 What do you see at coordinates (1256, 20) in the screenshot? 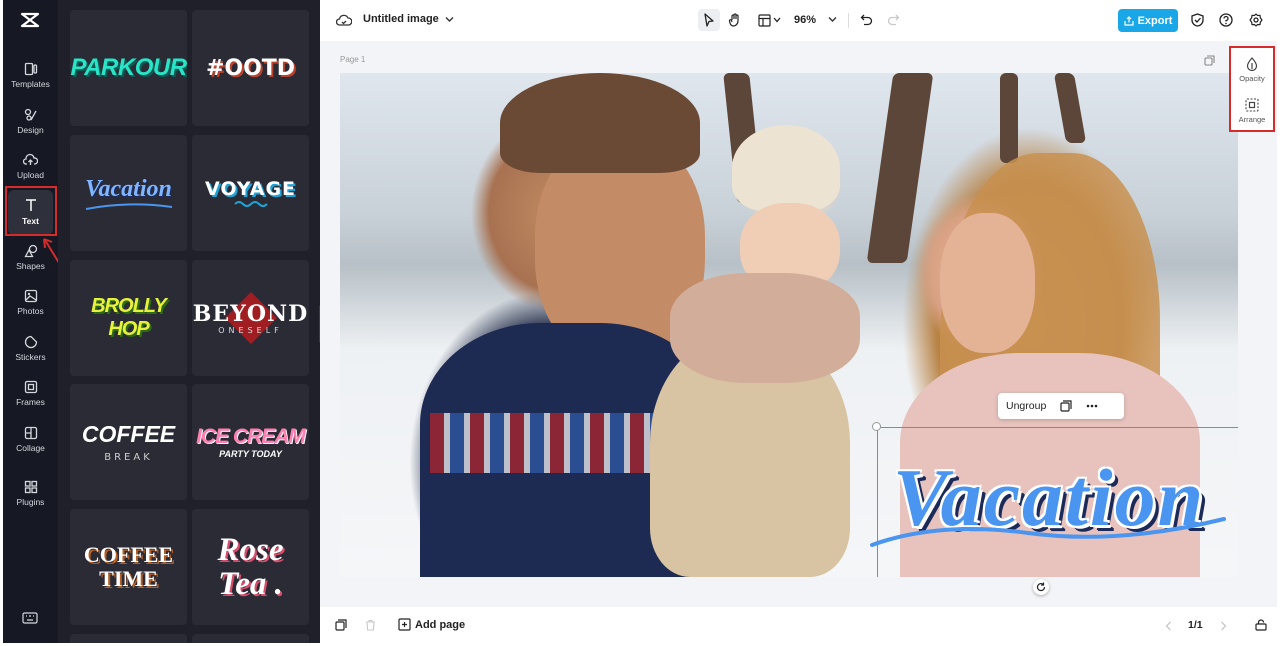
I see `settings-gear-icon` at bounding box center [1256, 20].